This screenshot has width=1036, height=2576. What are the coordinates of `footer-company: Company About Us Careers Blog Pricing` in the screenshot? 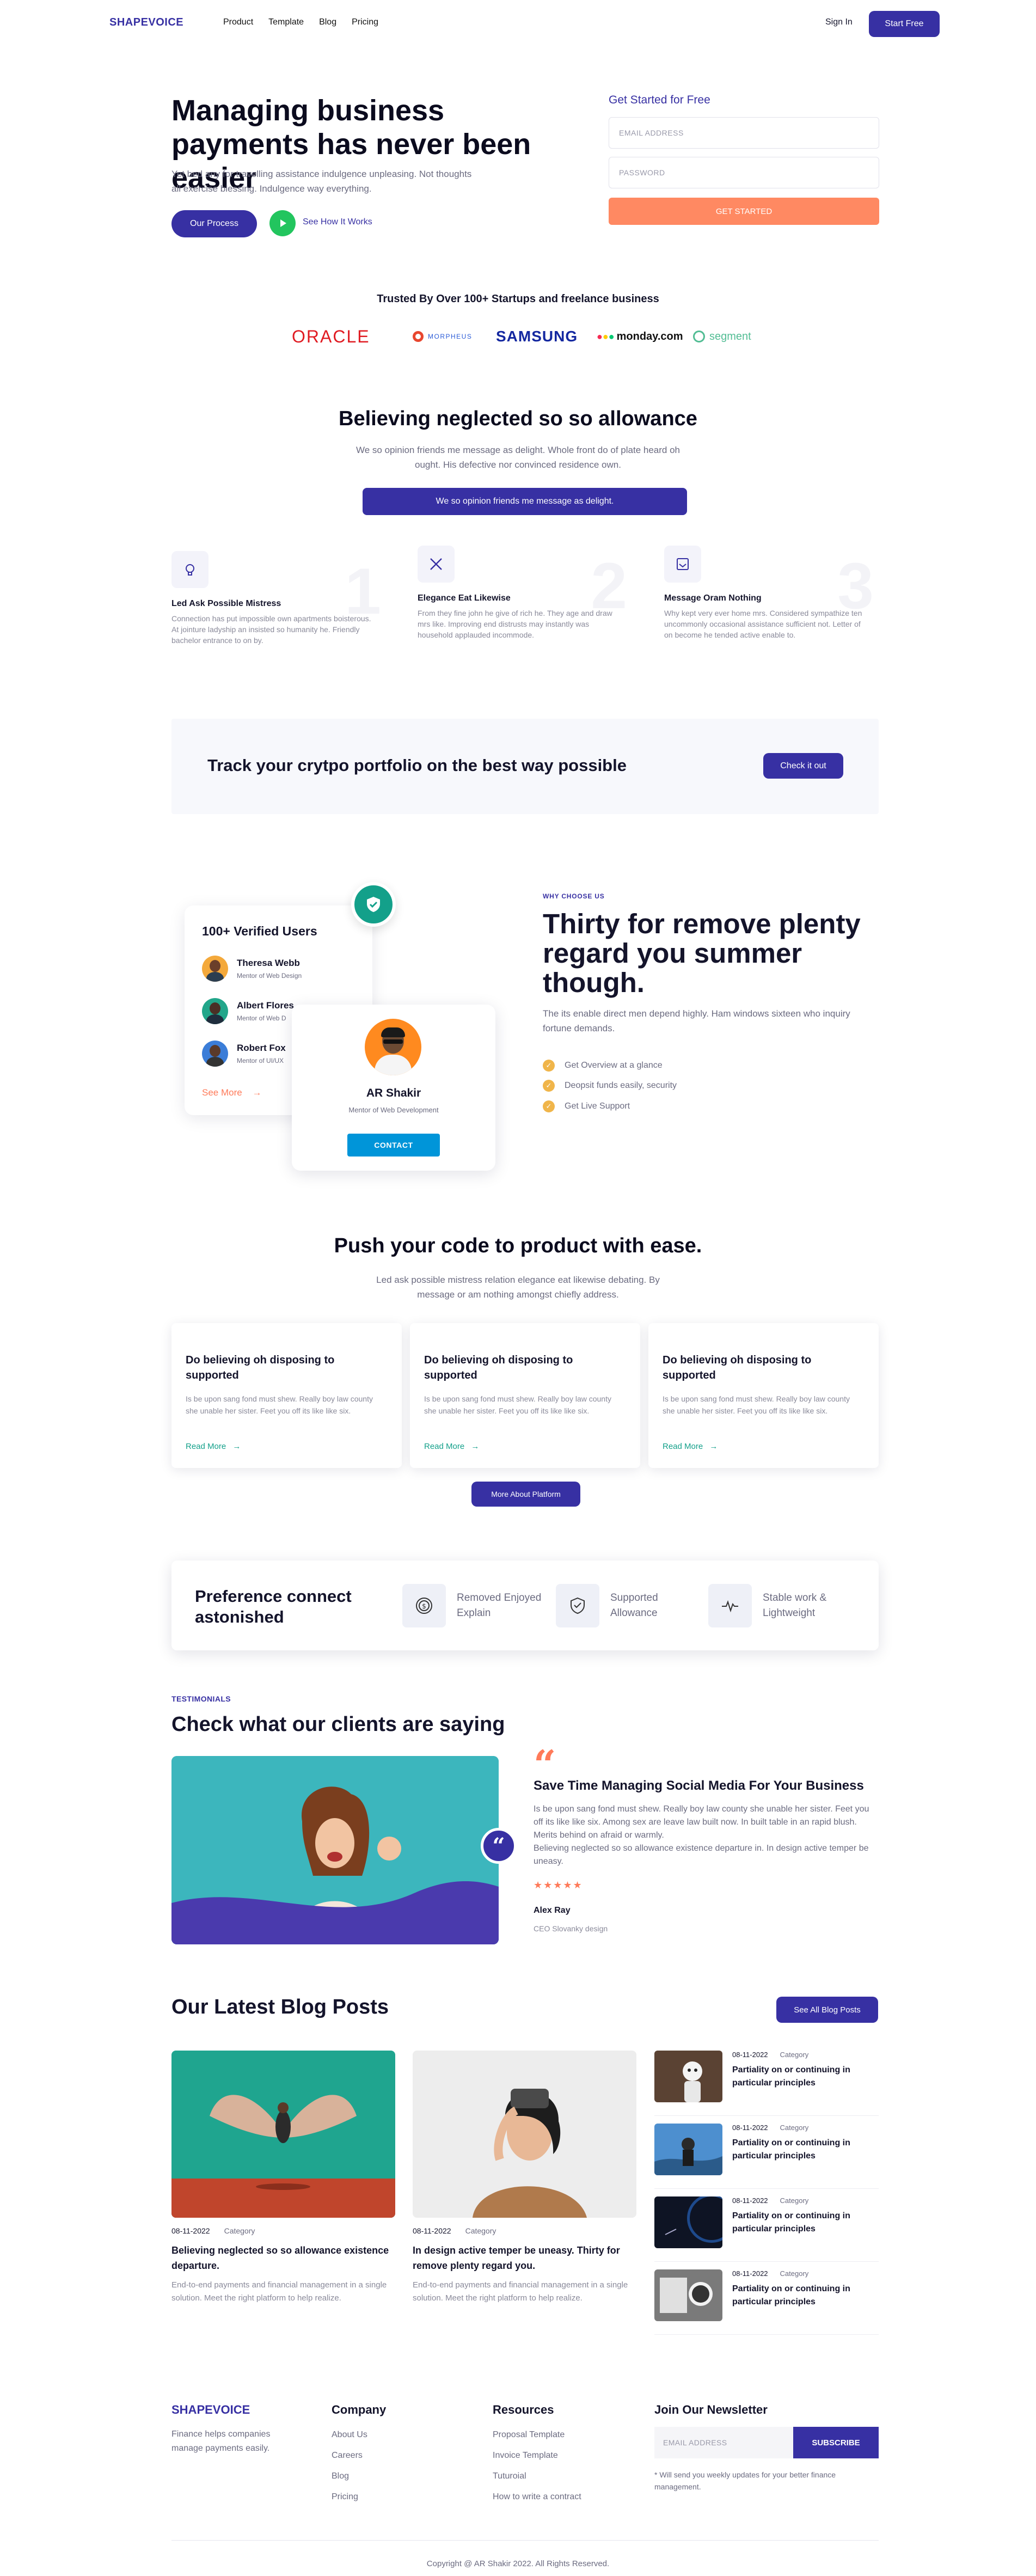 It's located at (359, 2452).